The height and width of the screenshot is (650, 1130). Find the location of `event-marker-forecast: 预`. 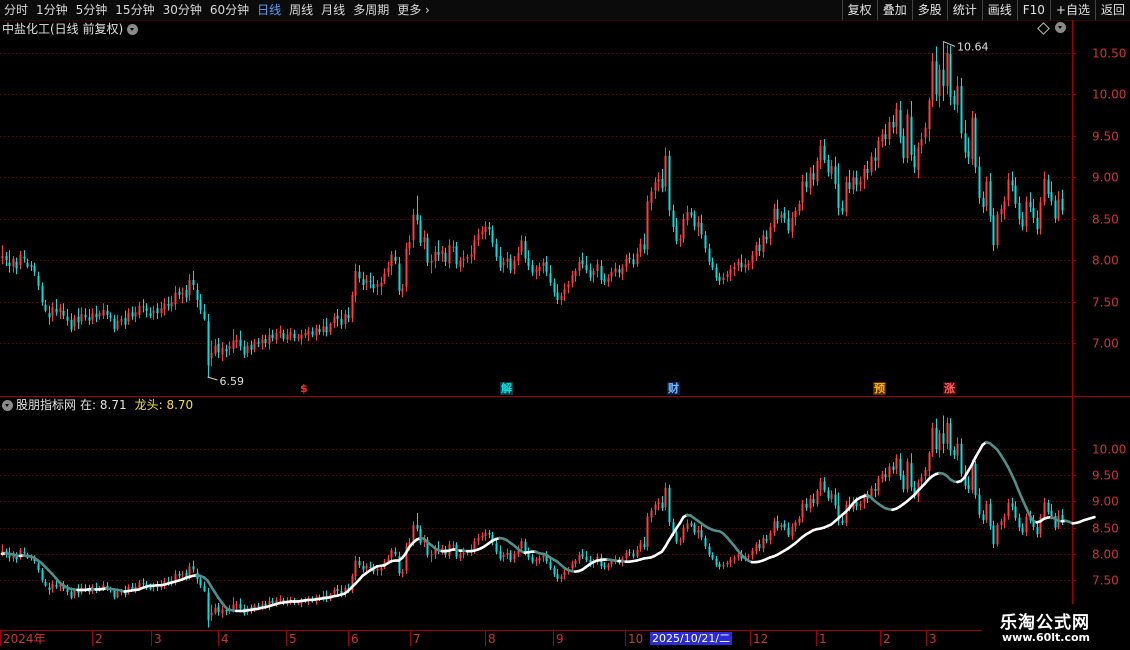

event-marker-forecast: 预 is located at coordinates (879, 388).